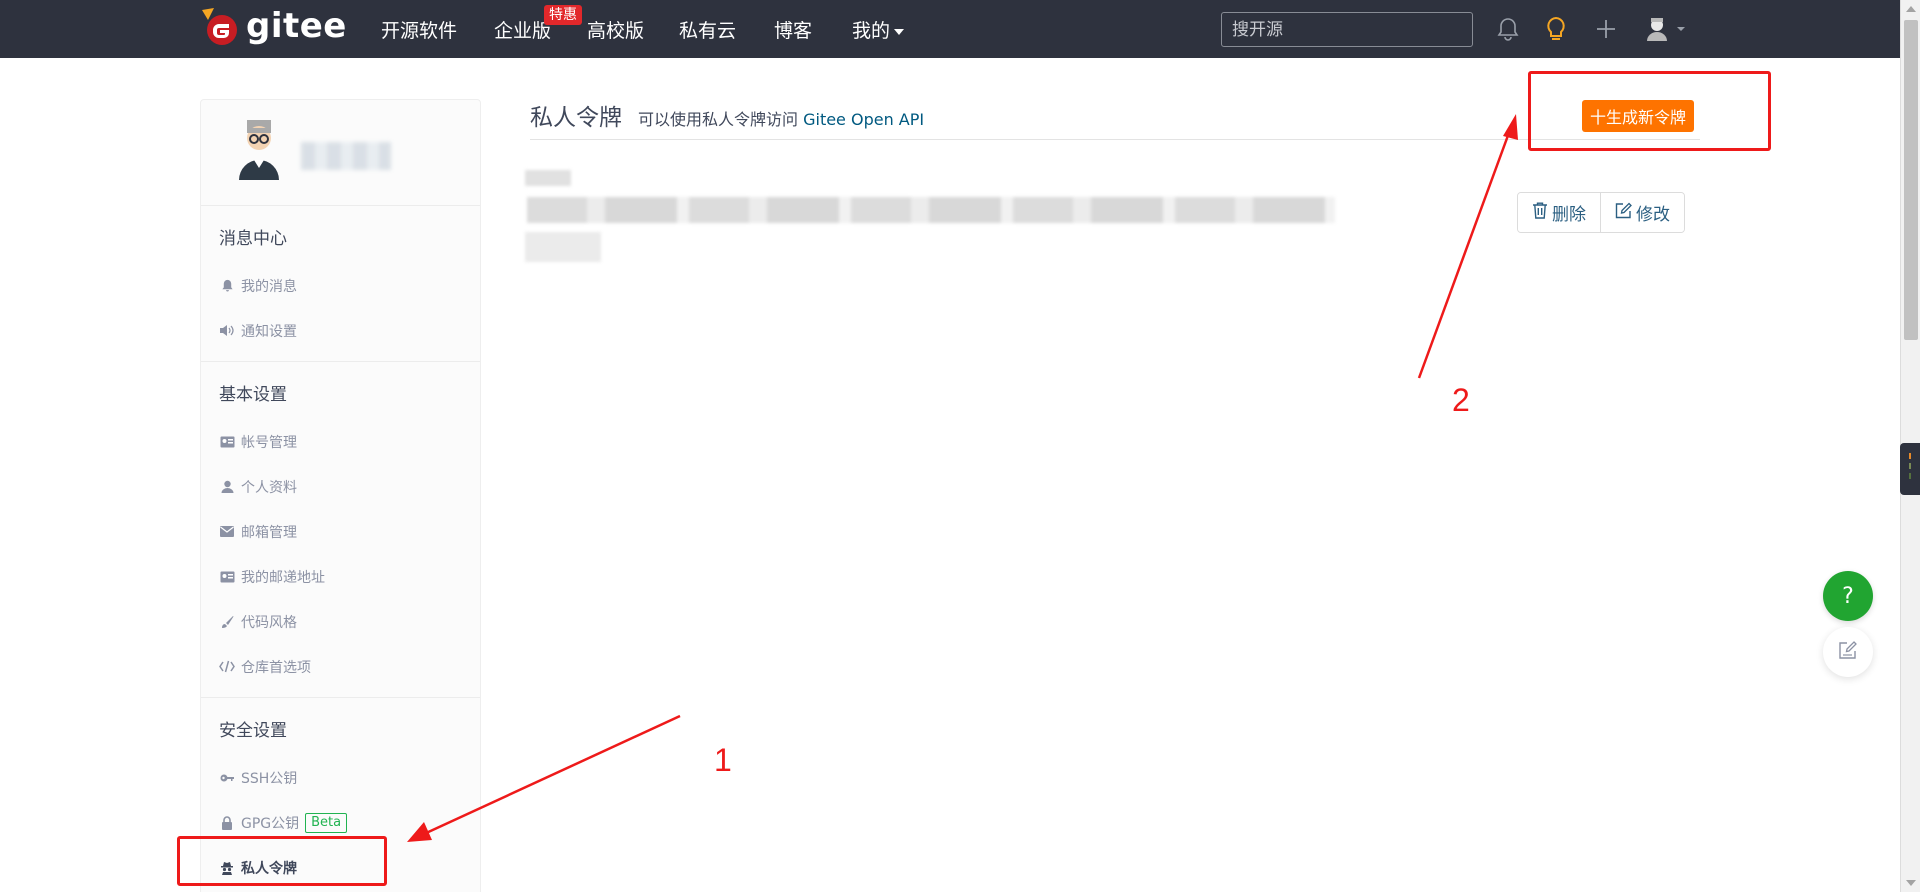 This screenshot has height=892, width=1920. What do you see at coordinates (931, 210) in the screenshot?
I see `token-details-redacted` at bounding box center [931, 210].